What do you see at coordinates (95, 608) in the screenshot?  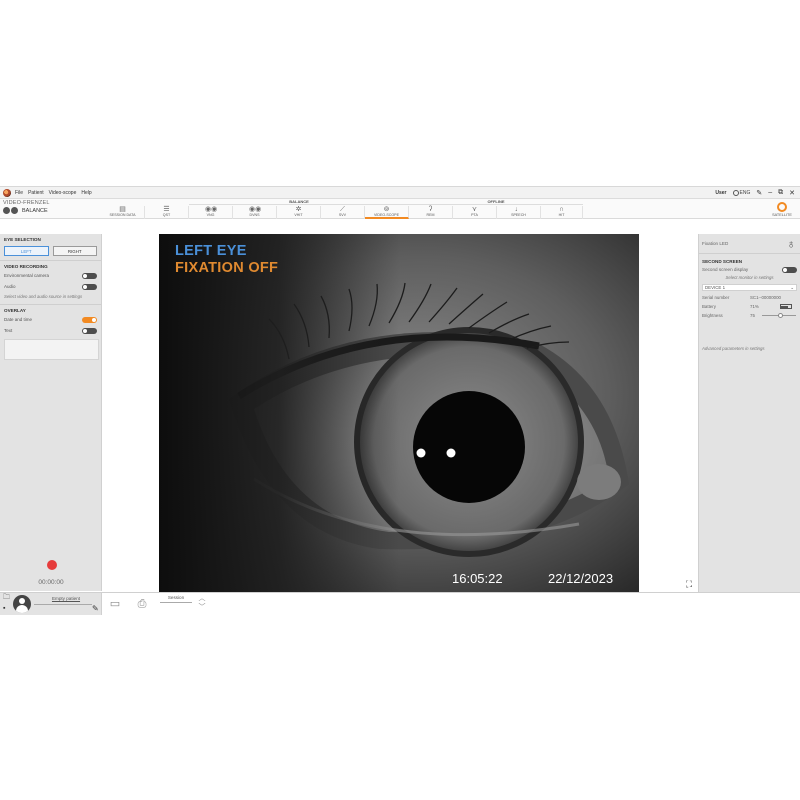 I see `pen-icon: ✎` at bounding box center [95, 608].